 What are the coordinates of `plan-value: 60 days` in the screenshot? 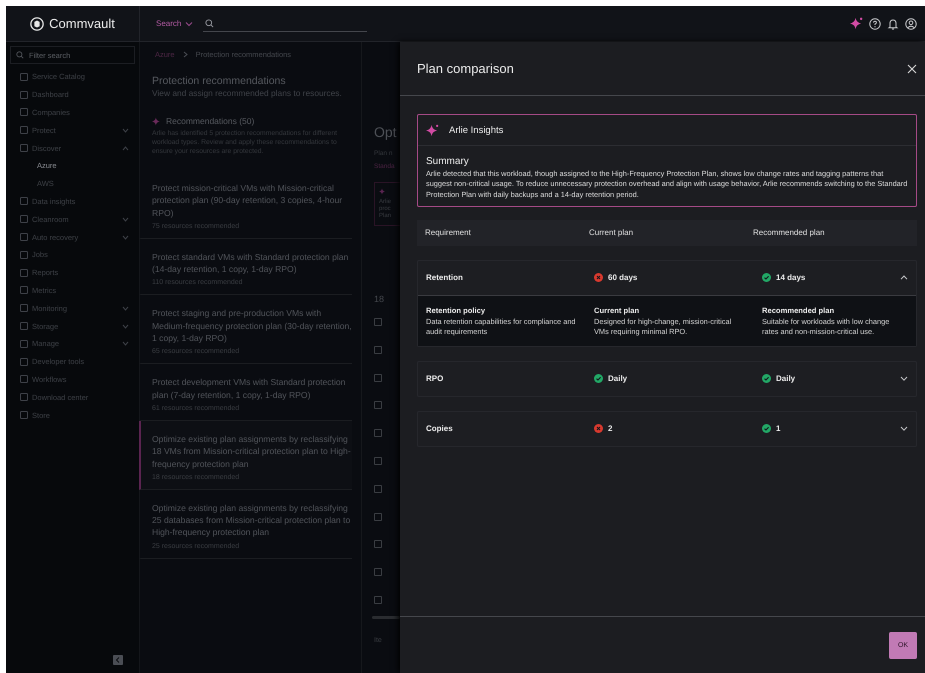 It's located at (623, 277).